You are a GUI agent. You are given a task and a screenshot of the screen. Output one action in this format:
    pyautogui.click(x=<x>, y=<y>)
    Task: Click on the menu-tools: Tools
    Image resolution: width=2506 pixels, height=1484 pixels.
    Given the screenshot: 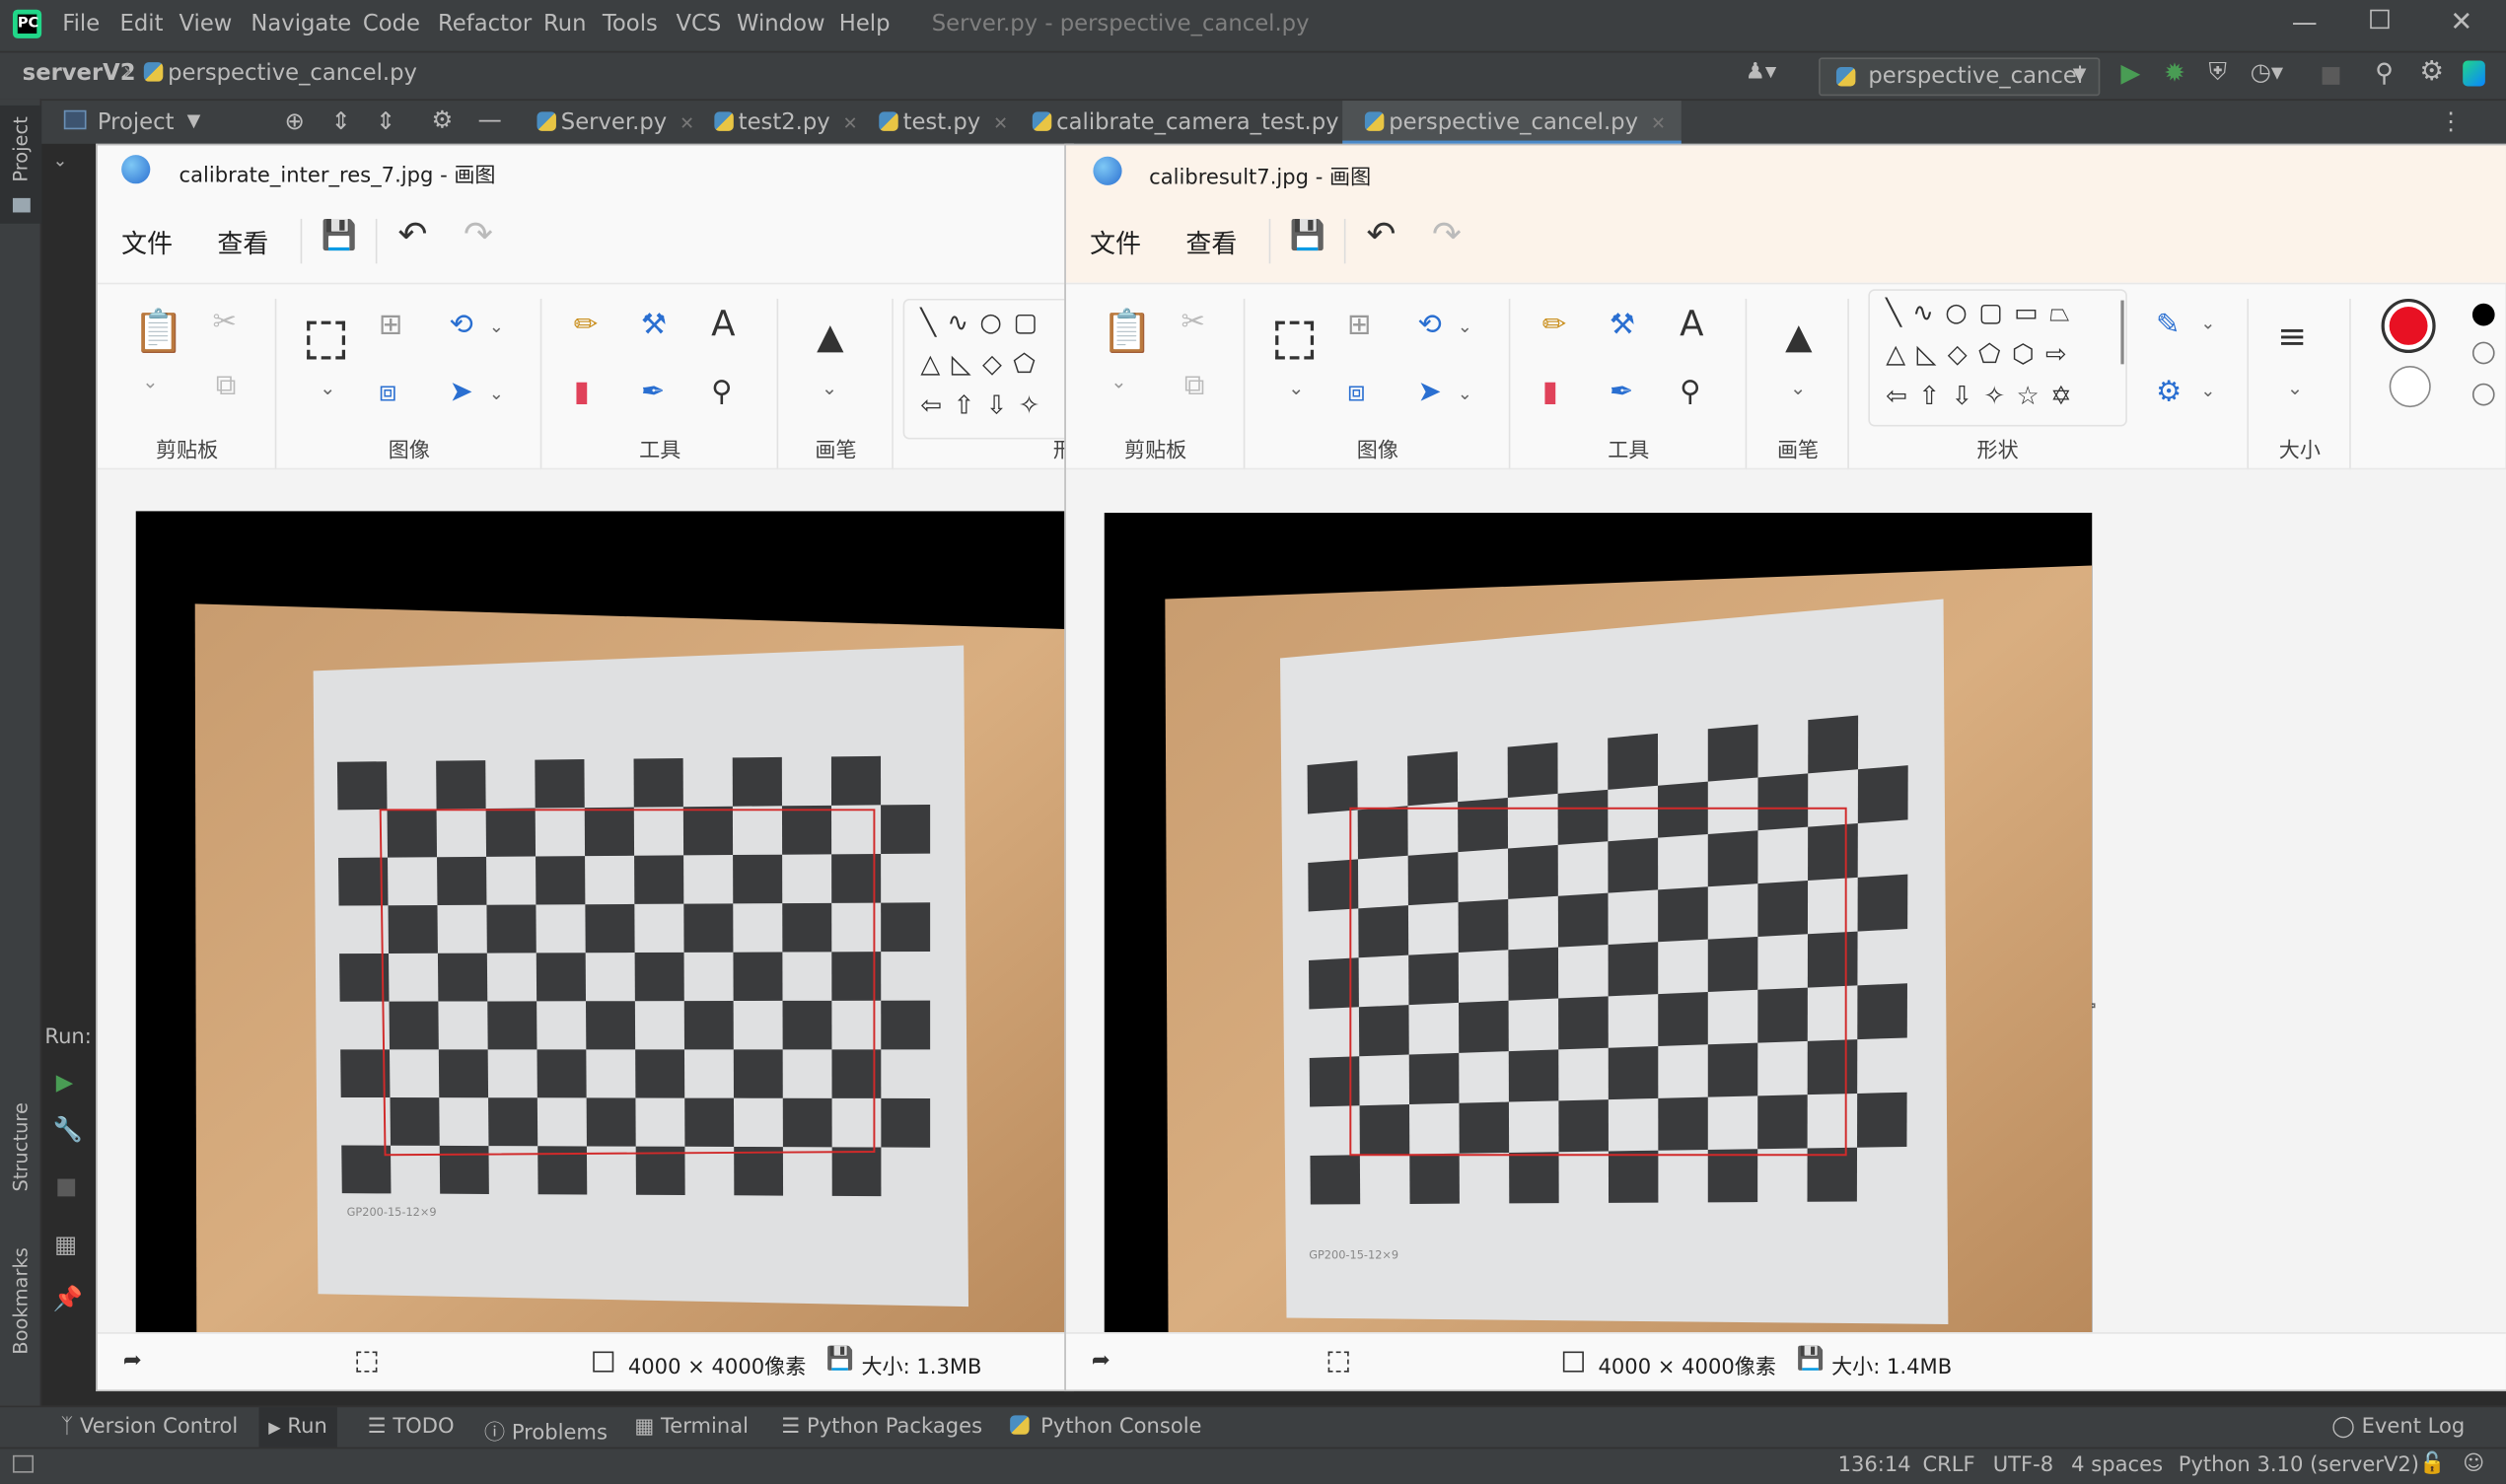 What is the action you would take?
    pyautogui.click(x=630, y=23)
    